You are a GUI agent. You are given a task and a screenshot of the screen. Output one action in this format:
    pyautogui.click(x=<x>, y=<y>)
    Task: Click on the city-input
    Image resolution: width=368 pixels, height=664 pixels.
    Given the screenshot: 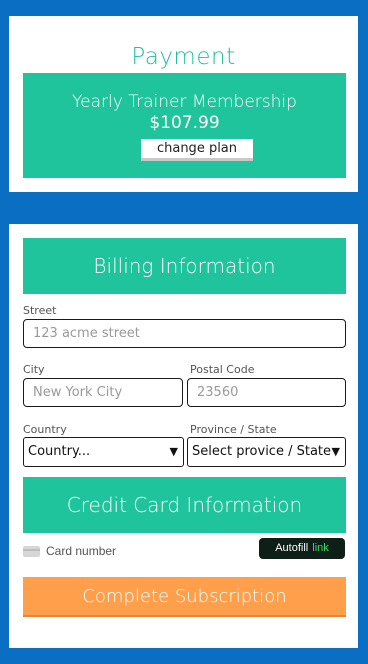 What is the action you would take?
    pyautogui.click(x=103, y=392)
    